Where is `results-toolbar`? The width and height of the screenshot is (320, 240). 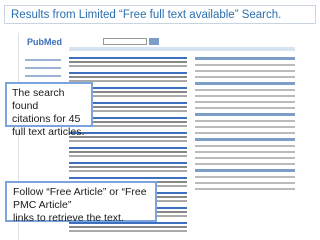 results-toolbar is located at coordinates (182, 49).